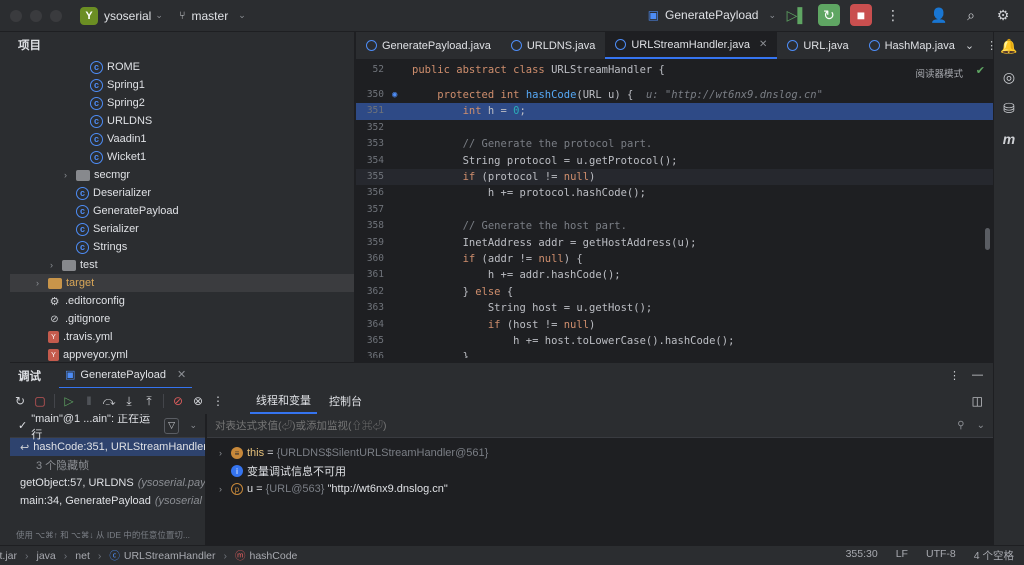  Describe the element at coordinates (370, 161) in the screenshot. I see `line-number: 354` at that location.